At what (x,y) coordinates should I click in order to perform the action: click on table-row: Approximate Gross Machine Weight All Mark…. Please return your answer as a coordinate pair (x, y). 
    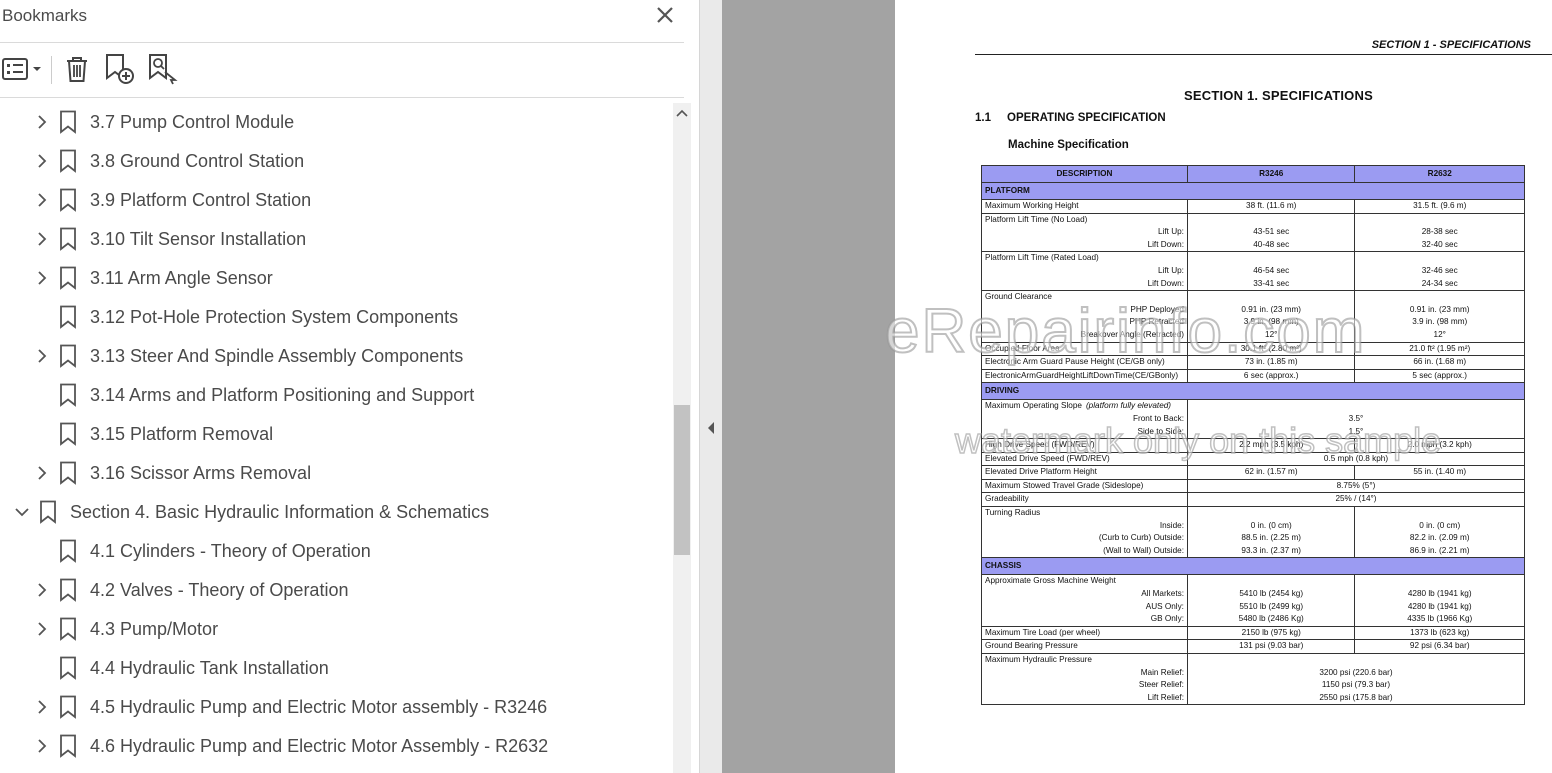
    Looking at the image, I should click on (1253, 600).